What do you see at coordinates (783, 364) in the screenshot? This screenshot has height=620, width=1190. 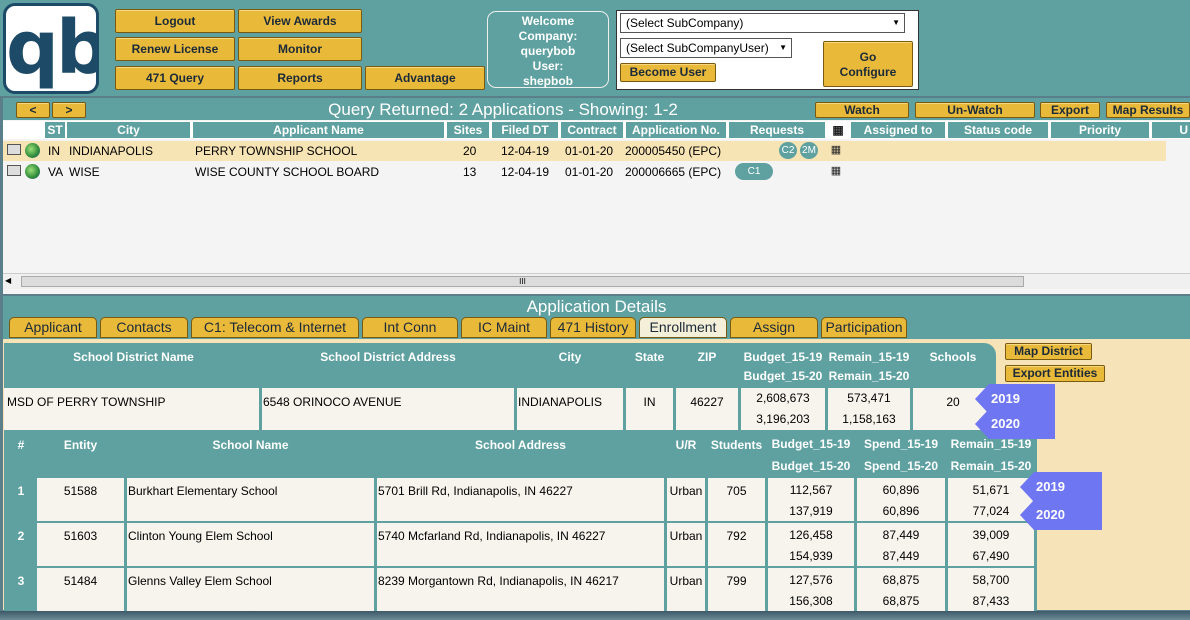 I see `col-district-budget: Budget_15-19 Budget_15-20` at bounding box center [783, 364].